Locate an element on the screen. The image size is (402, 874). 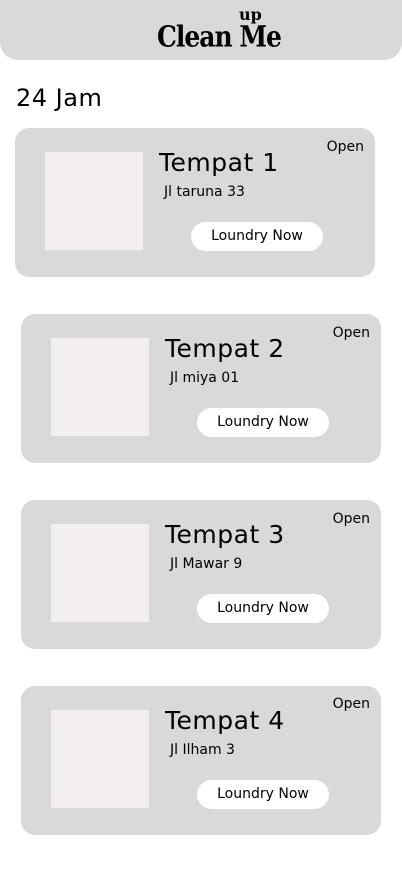
app-logo-superscript: up is located at coordinates (250, 14).